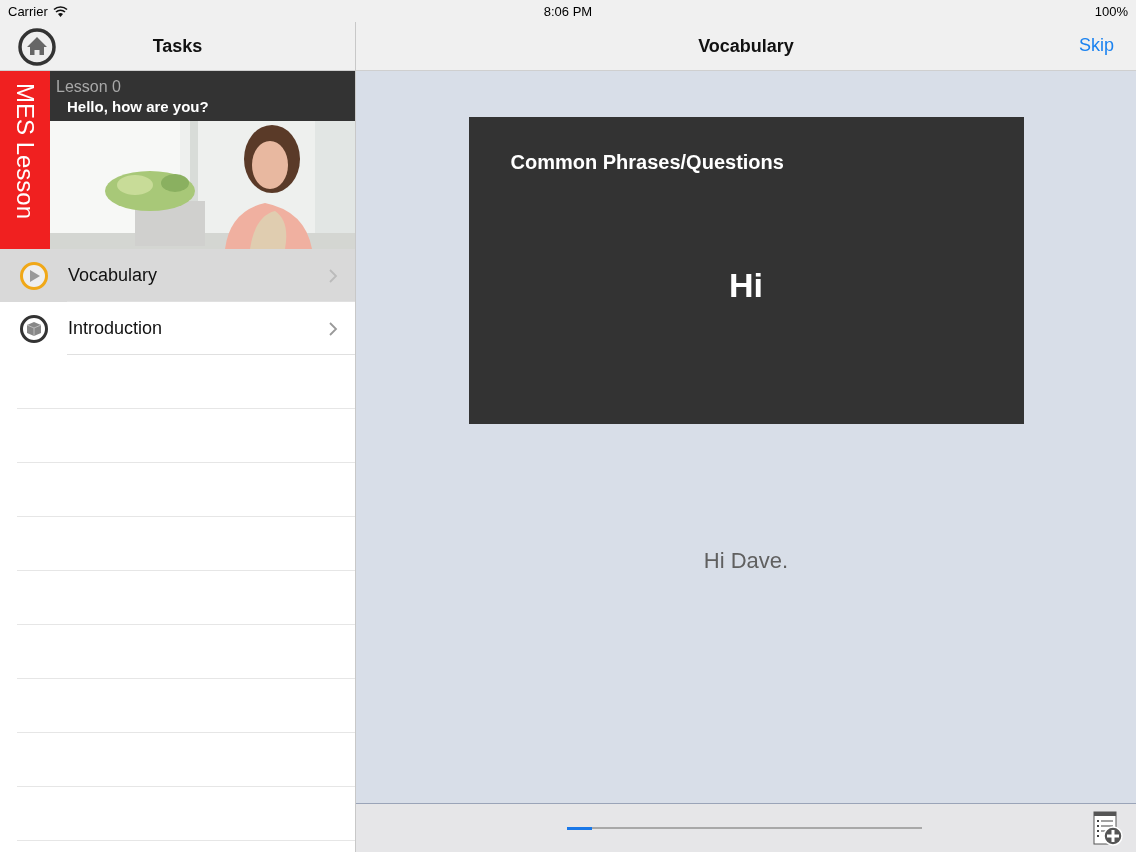 The image size is (1136, 852). Describe the element at coordinates (89, 86) in the screenshot. I see `lesson-number: Lesson 0` at that location.